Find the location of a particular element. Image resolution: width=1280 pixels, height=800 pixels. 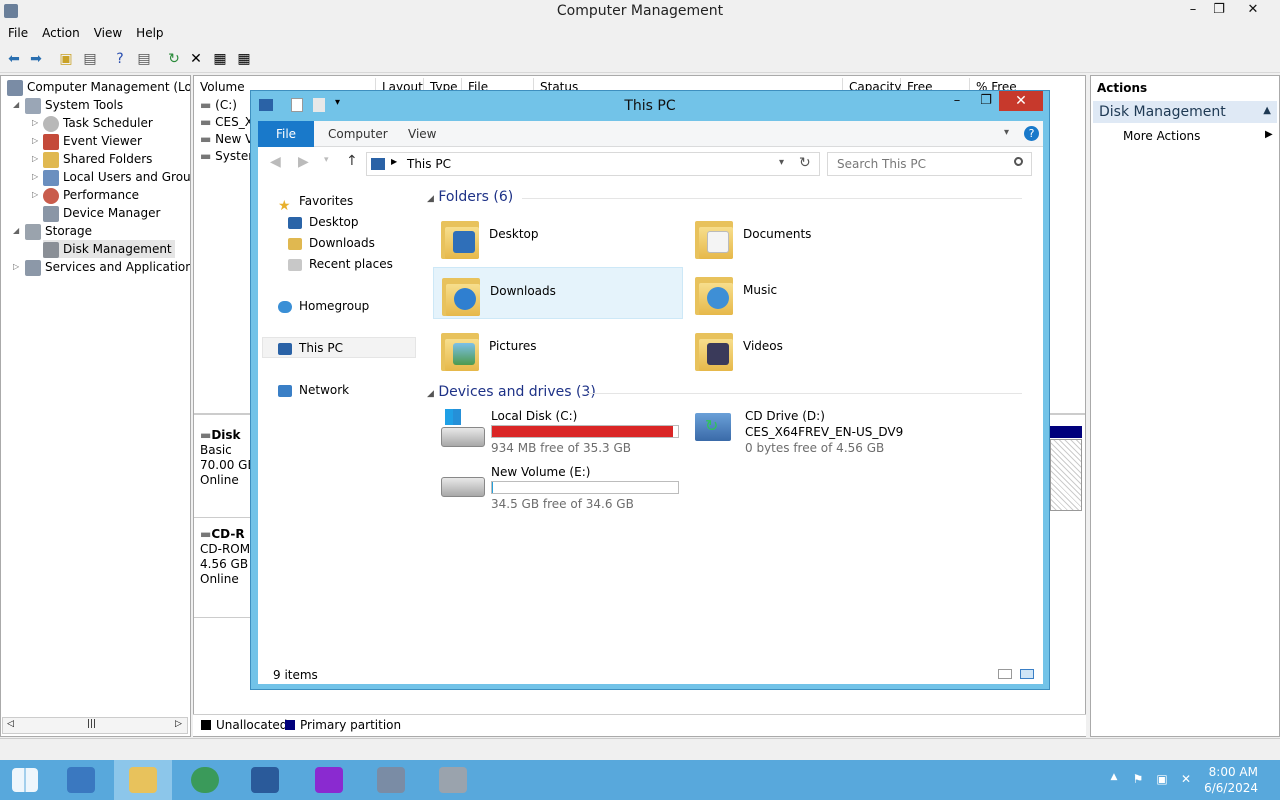

clock: 8:00 AM 6/6/2024 is located at coordinates (1231, 780).